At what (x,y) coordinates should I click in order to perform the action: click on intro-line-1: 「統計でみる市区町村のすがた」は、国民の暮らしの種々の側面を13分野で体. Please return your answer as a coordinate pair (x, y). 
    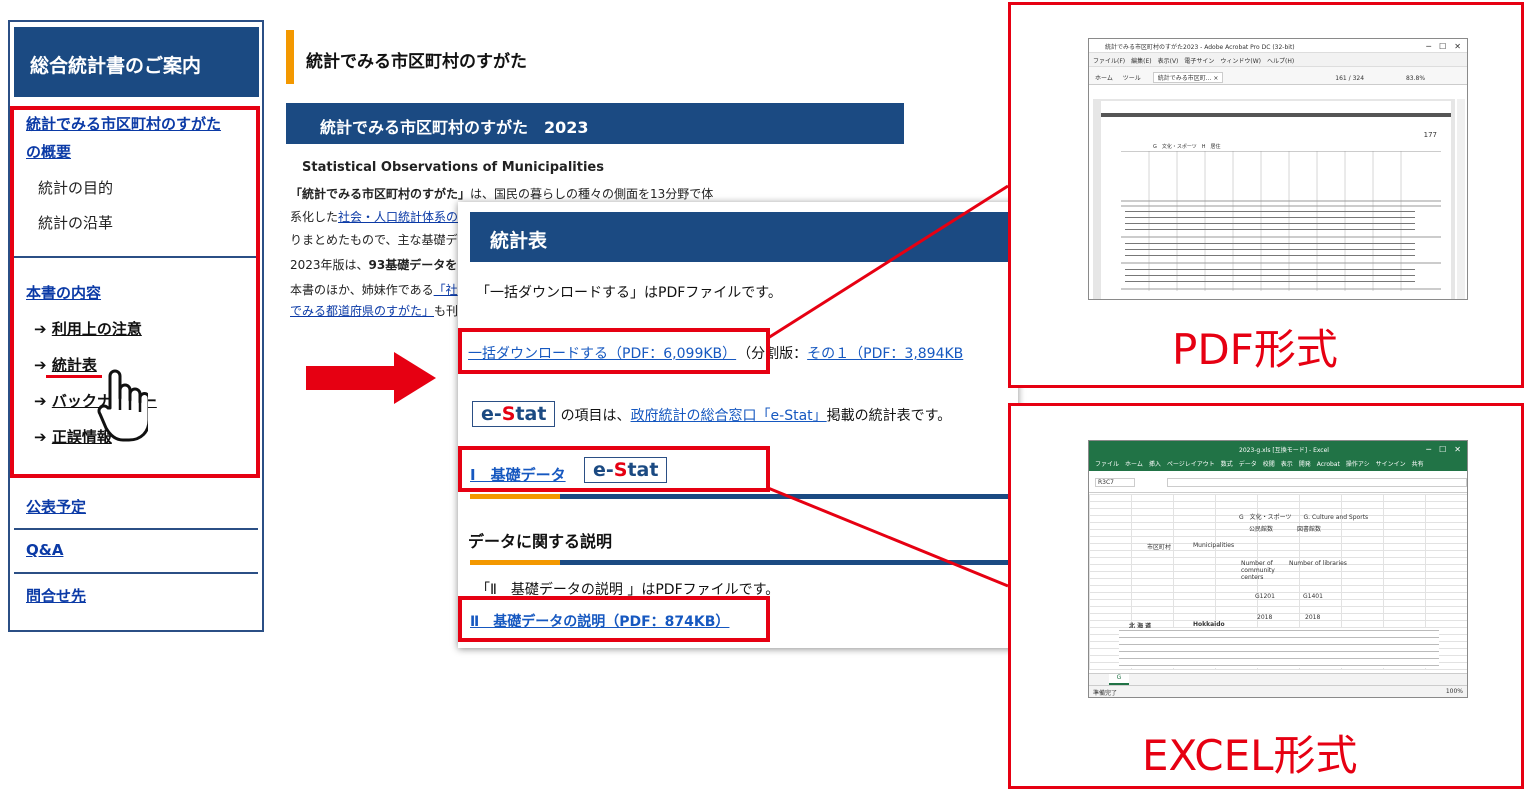
    Looking at the image, I should click on (501, 193).